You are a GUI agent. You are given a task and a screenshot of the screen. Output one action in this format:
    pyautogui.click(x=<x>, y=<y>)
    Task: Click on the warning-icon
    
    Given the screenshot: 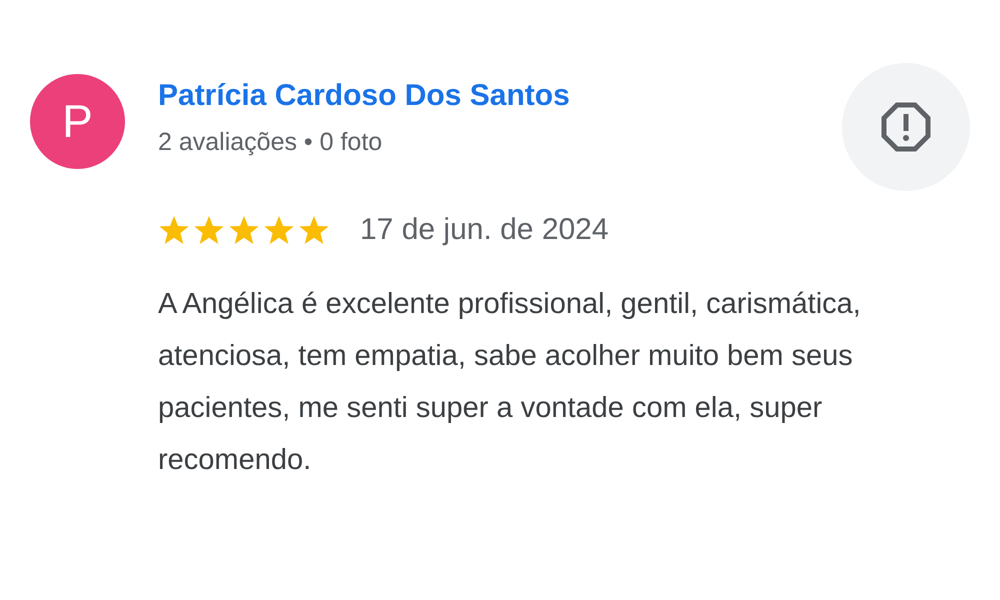 What is the action you would take?
    pyautogui.click(x=906, y=127)
    